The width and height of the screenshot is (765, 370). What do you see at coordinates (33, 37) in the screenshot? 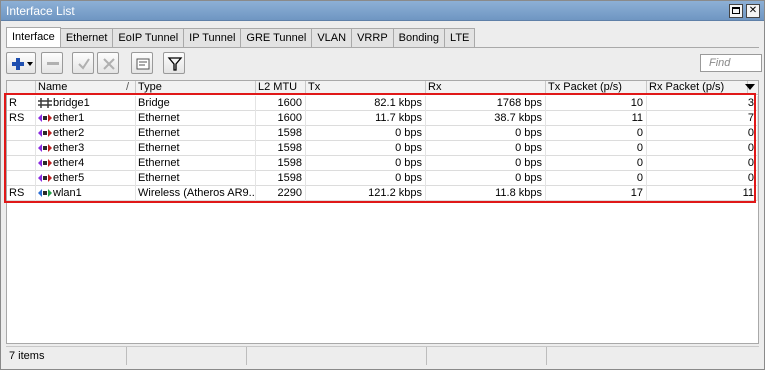
I see `tab-interface: Interface` at bounding box center [33, 37].